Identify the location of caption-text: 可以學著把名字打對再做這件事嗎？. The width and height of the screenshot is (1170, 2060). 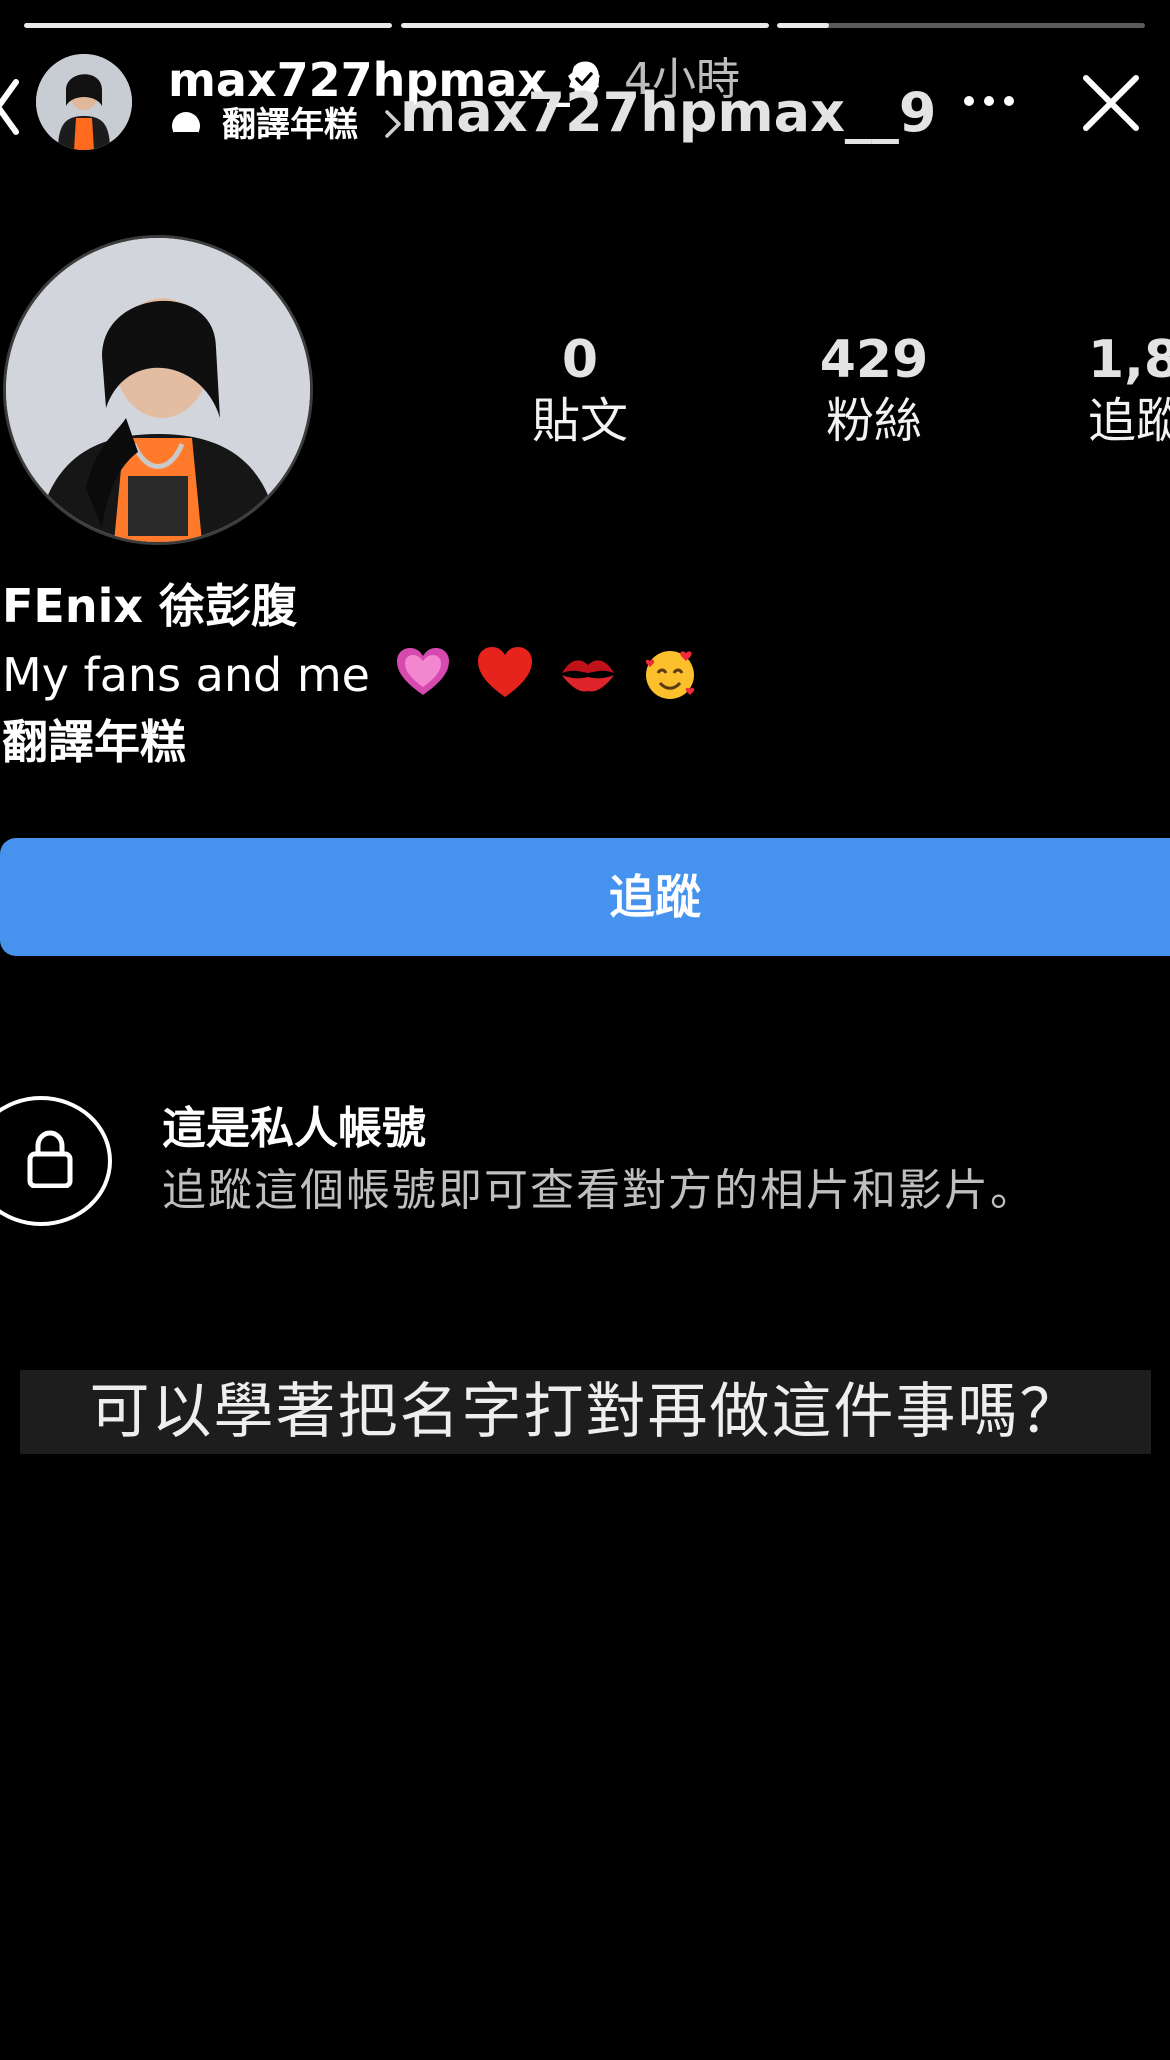
(585, 1412).